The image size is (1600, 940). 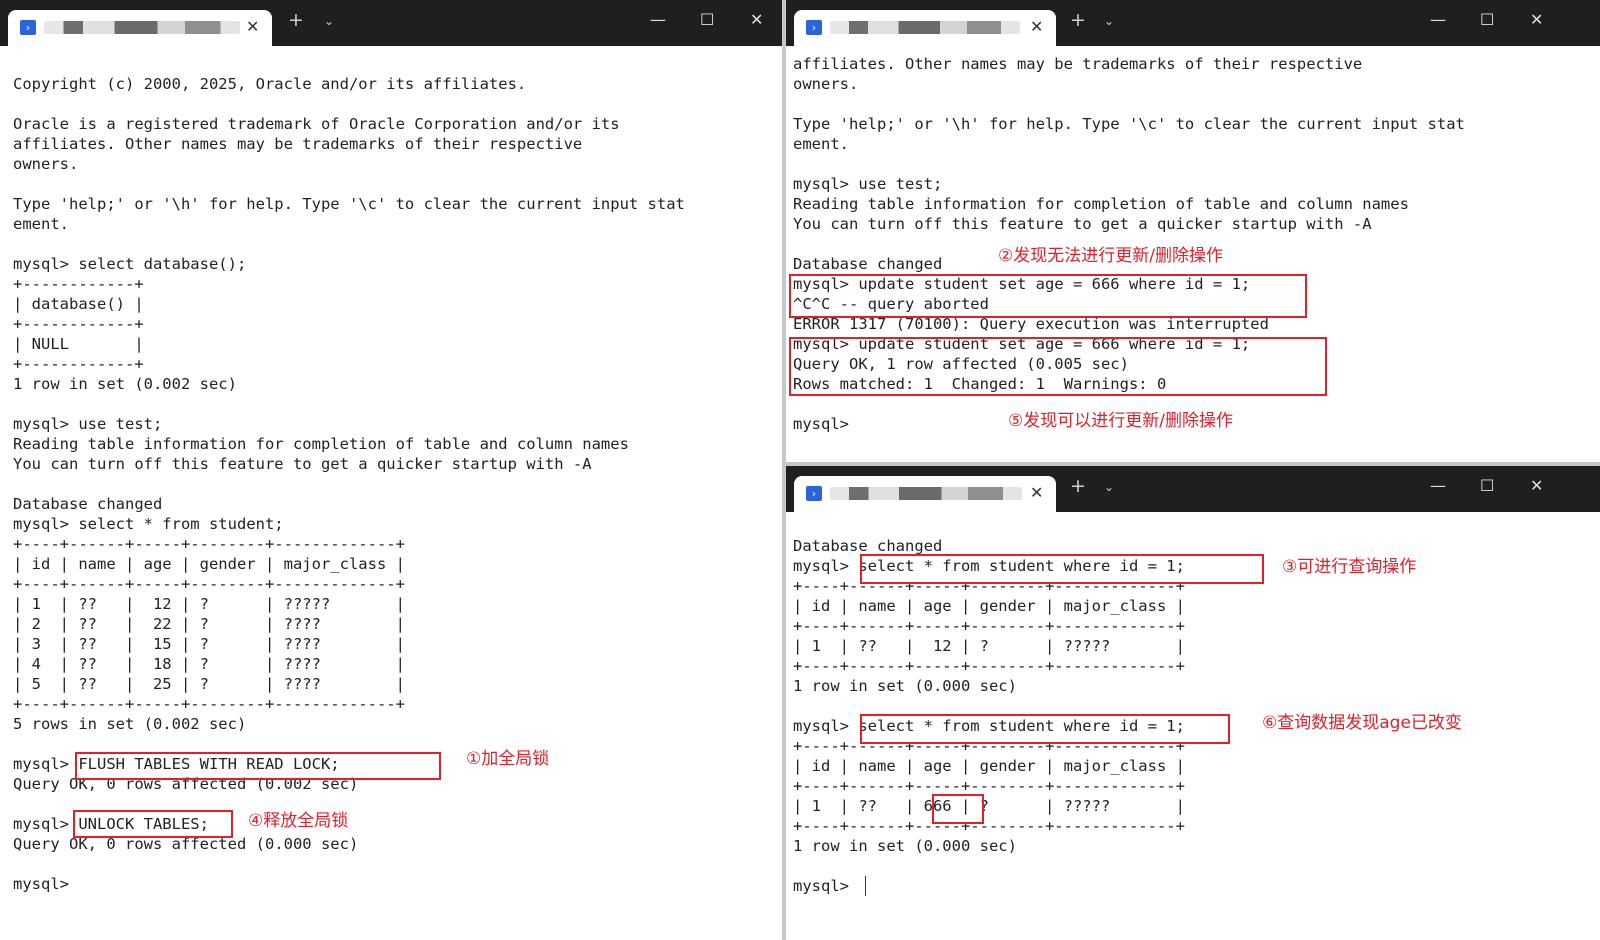 What do you see at coordinates (1110, 256) in the screenshot?
I see `annotation-cannot-update: ②发现无法进行更新/删除操作` at bounding box center [1110, 256].